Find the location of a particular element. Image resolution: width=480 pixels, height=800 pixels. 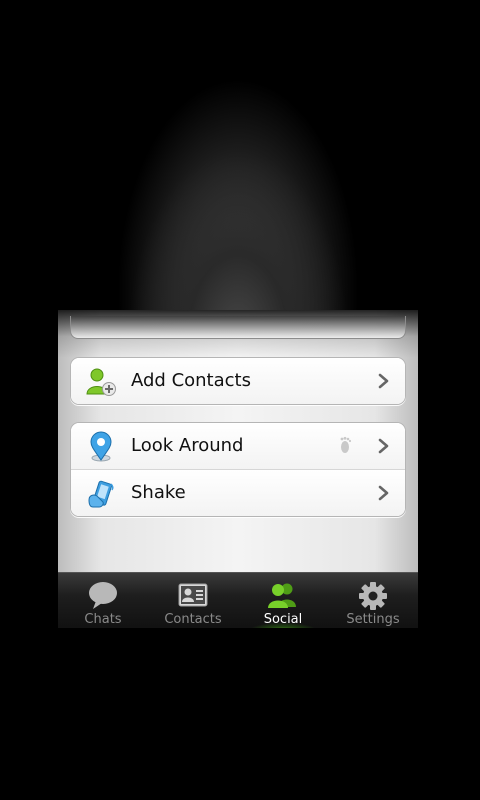

chat-bubble-icon is located at coordinates (103, 596).